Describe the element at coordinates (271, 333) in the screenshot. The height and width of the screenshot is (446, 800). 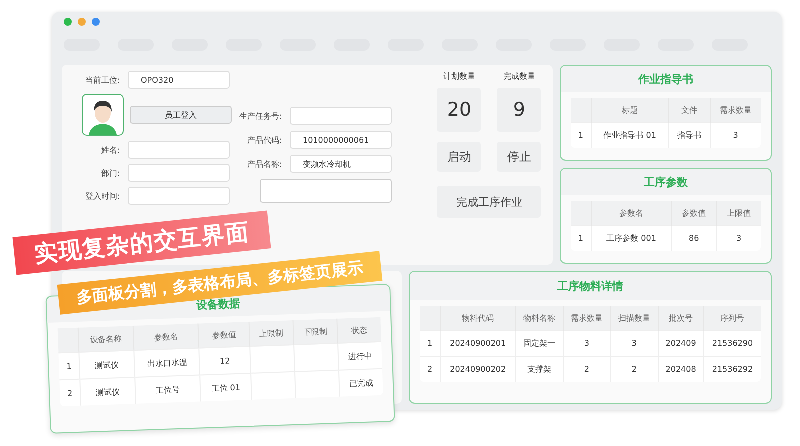
I see `column-header: 上限制` at that location.